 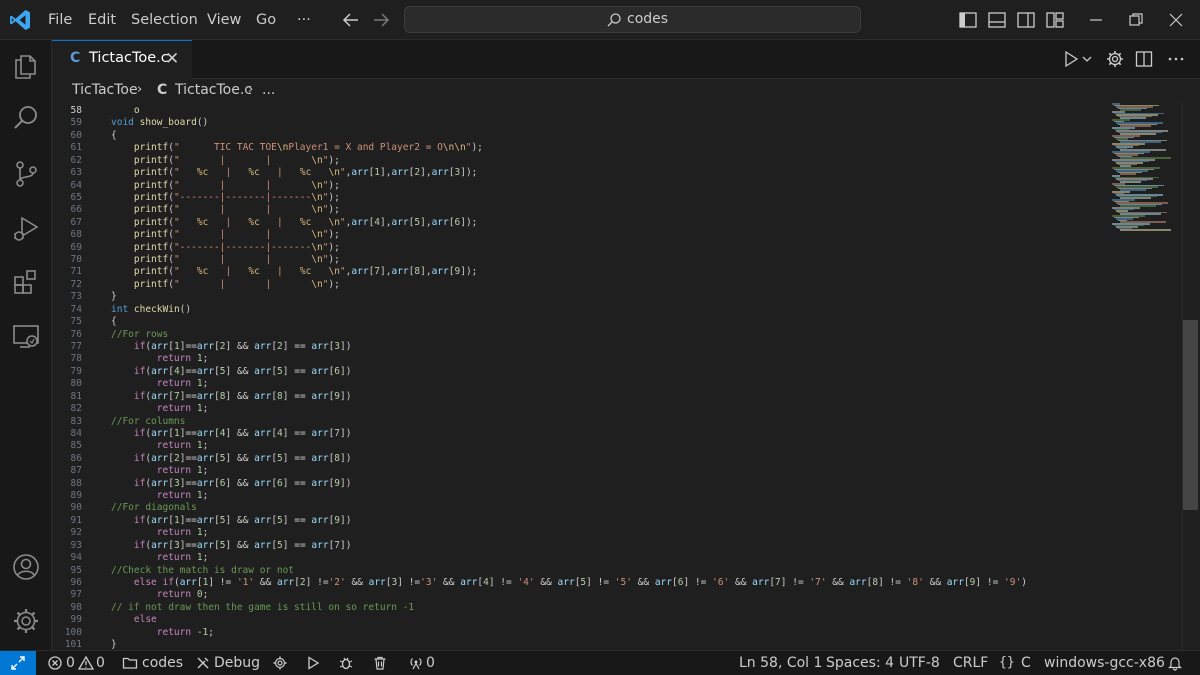 What do you see at coordinates (26, 282) in the screenshot?
I see `extensions-icon` at bounding box center [26, 282].